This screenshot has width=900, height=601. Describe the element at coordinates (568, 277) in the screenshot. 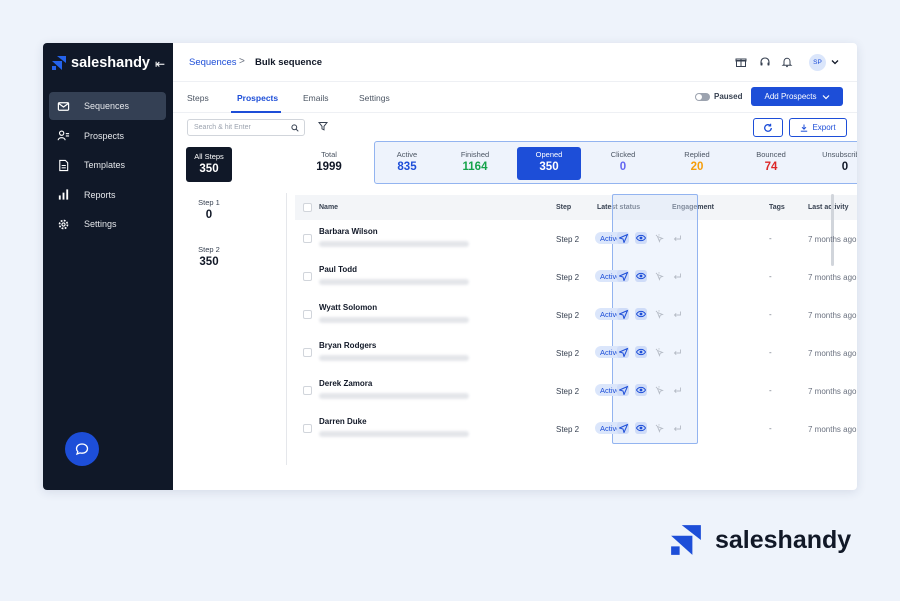

I see `prospect-step: Step 2` at that location.